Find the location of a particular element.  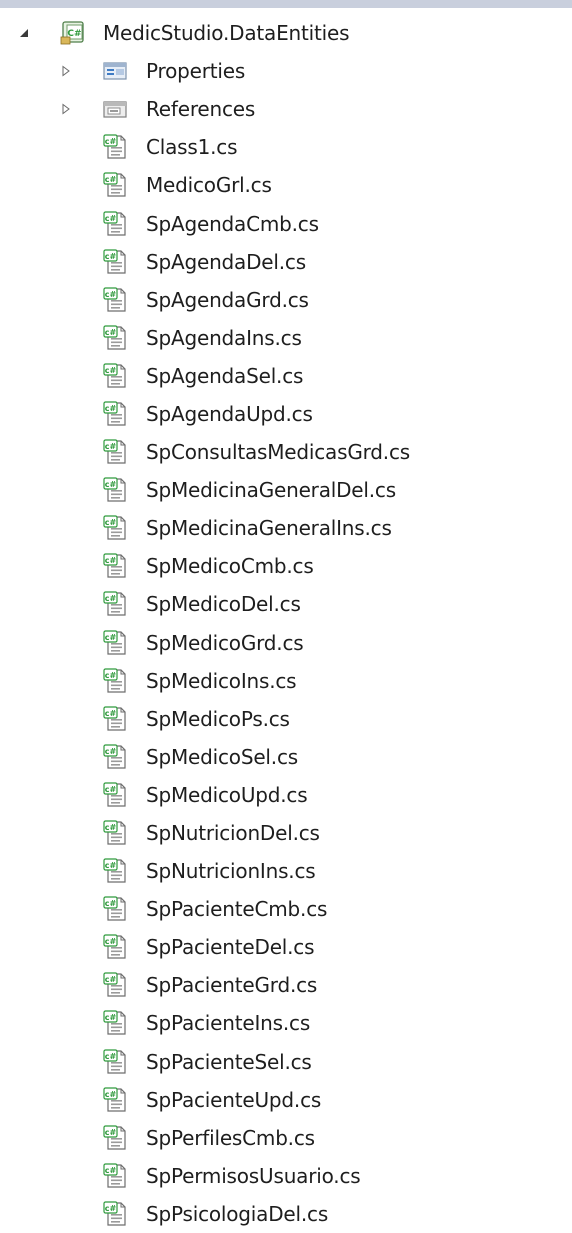

references-folder-icon is located at coordinates (115, 109).